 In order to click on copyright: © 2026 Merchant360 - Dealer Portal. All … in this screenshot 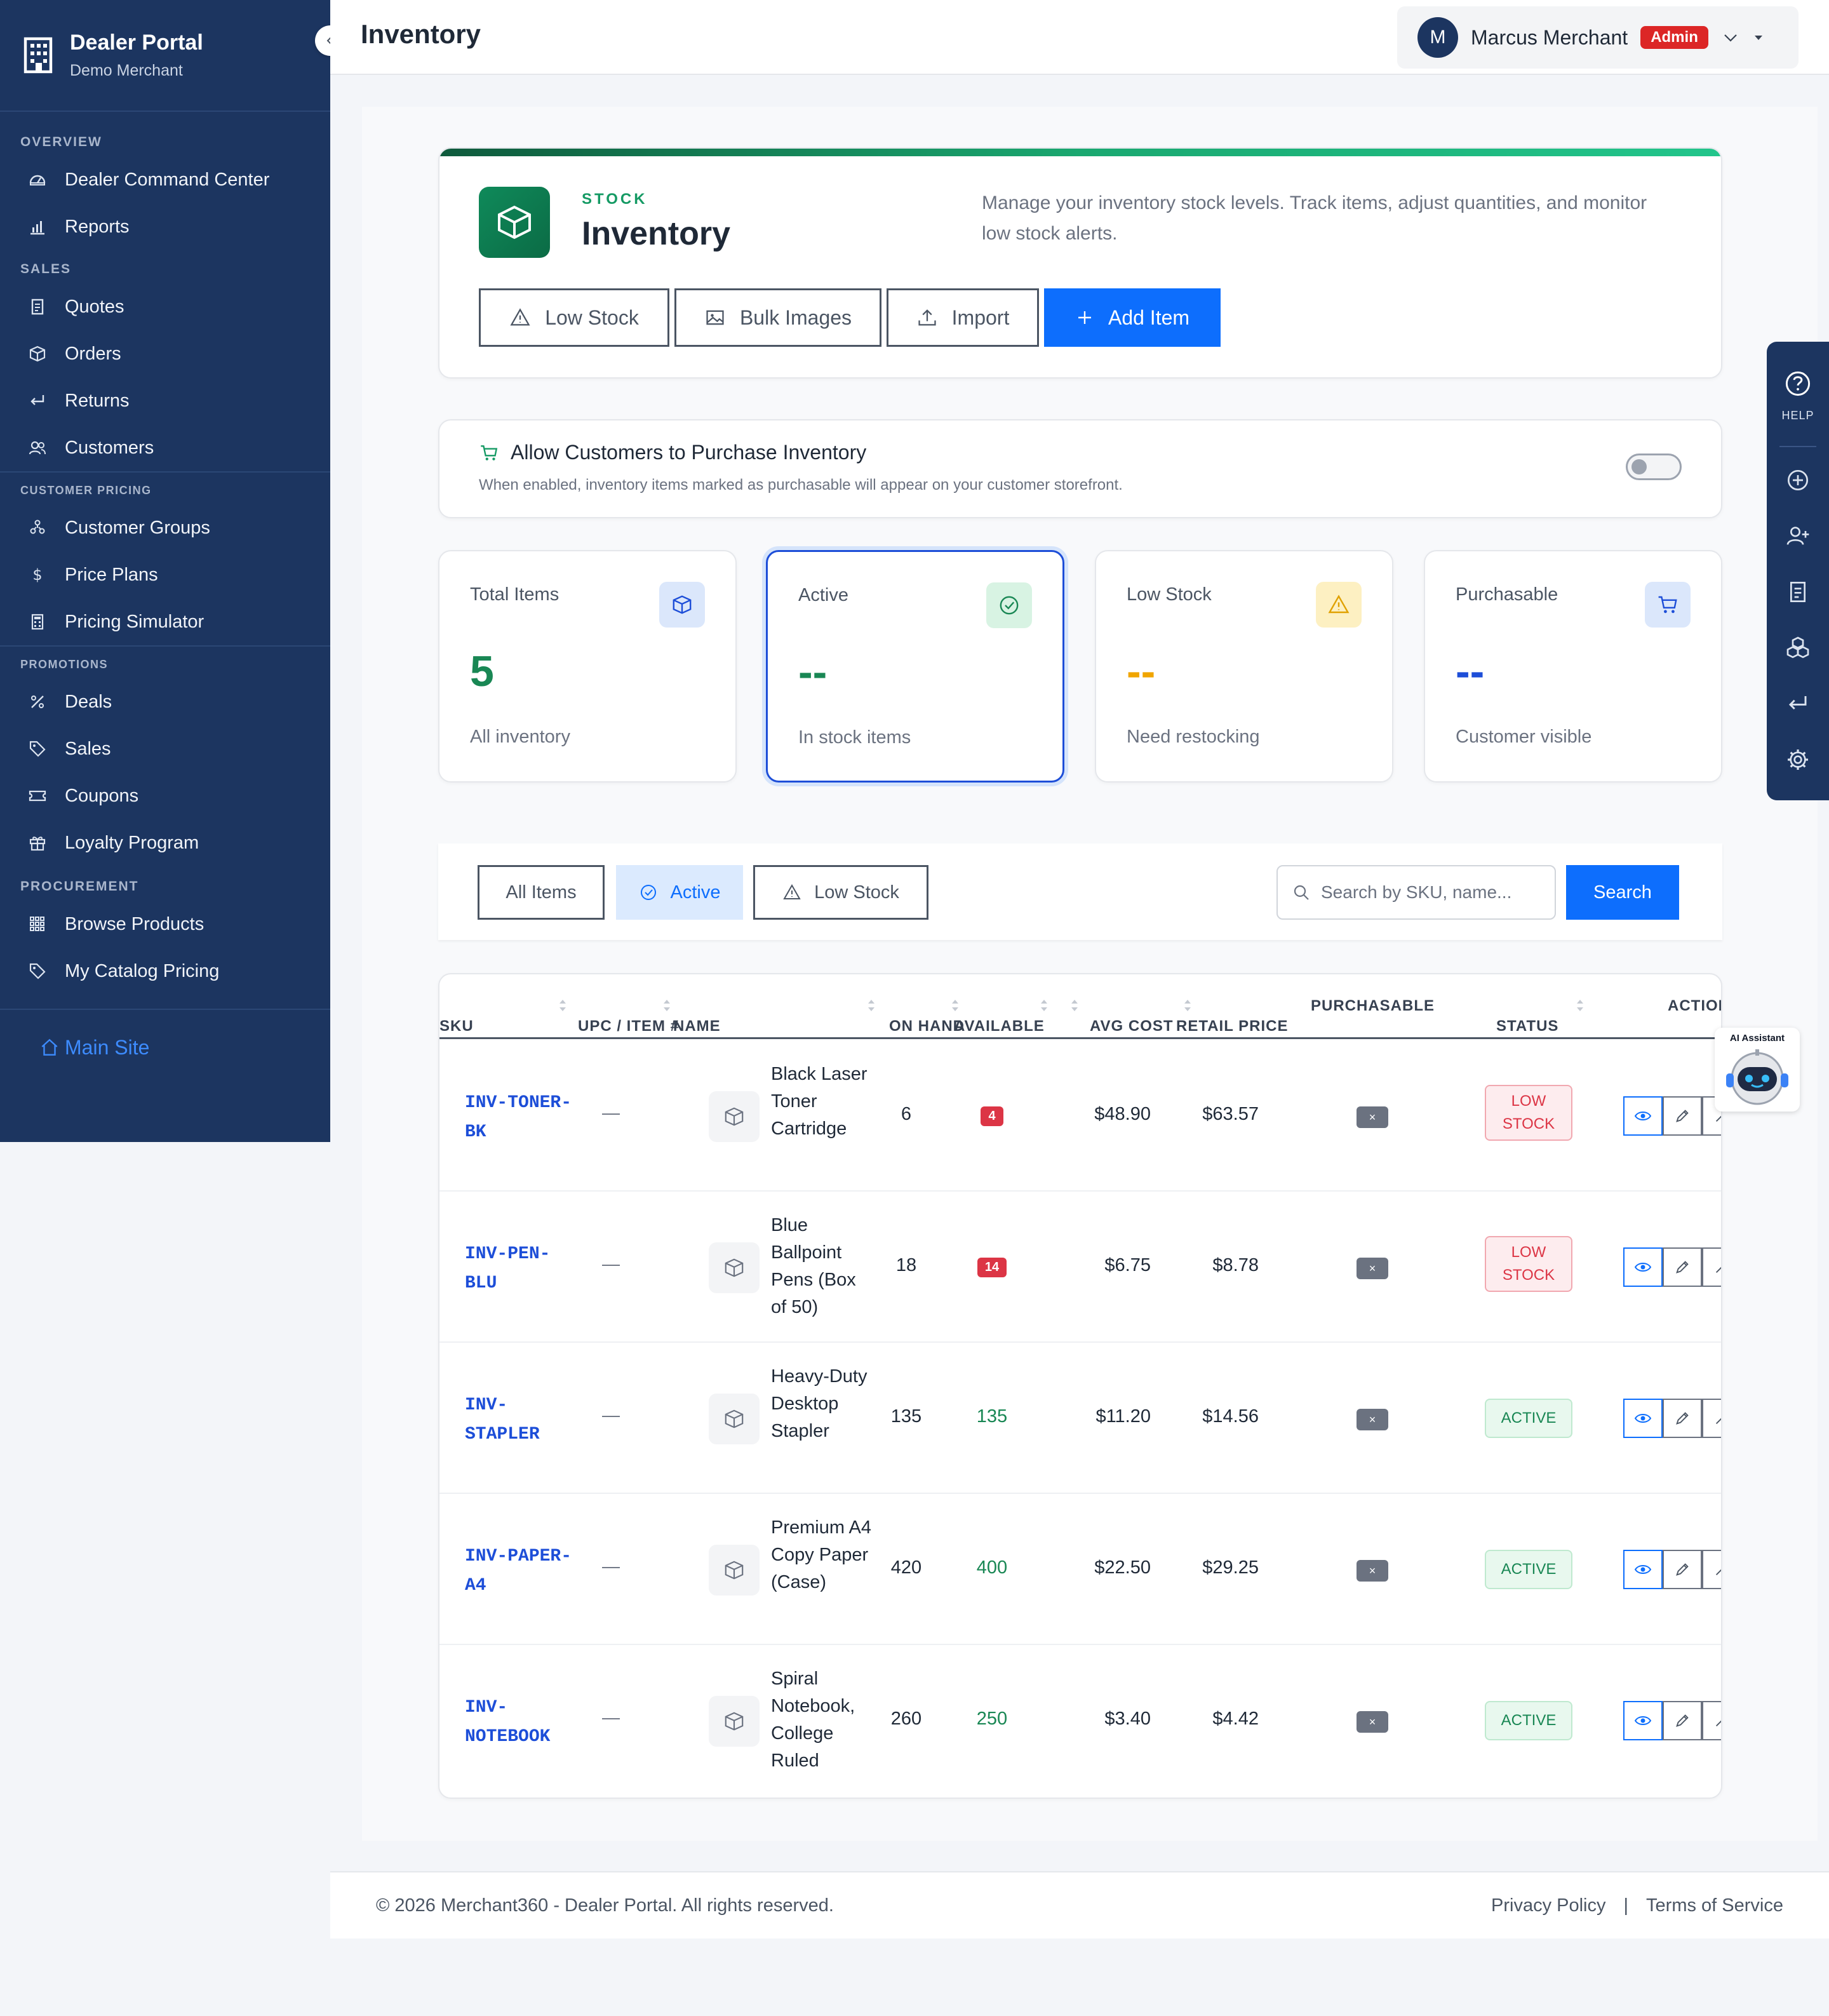, I will do `click(605, 1905)`.